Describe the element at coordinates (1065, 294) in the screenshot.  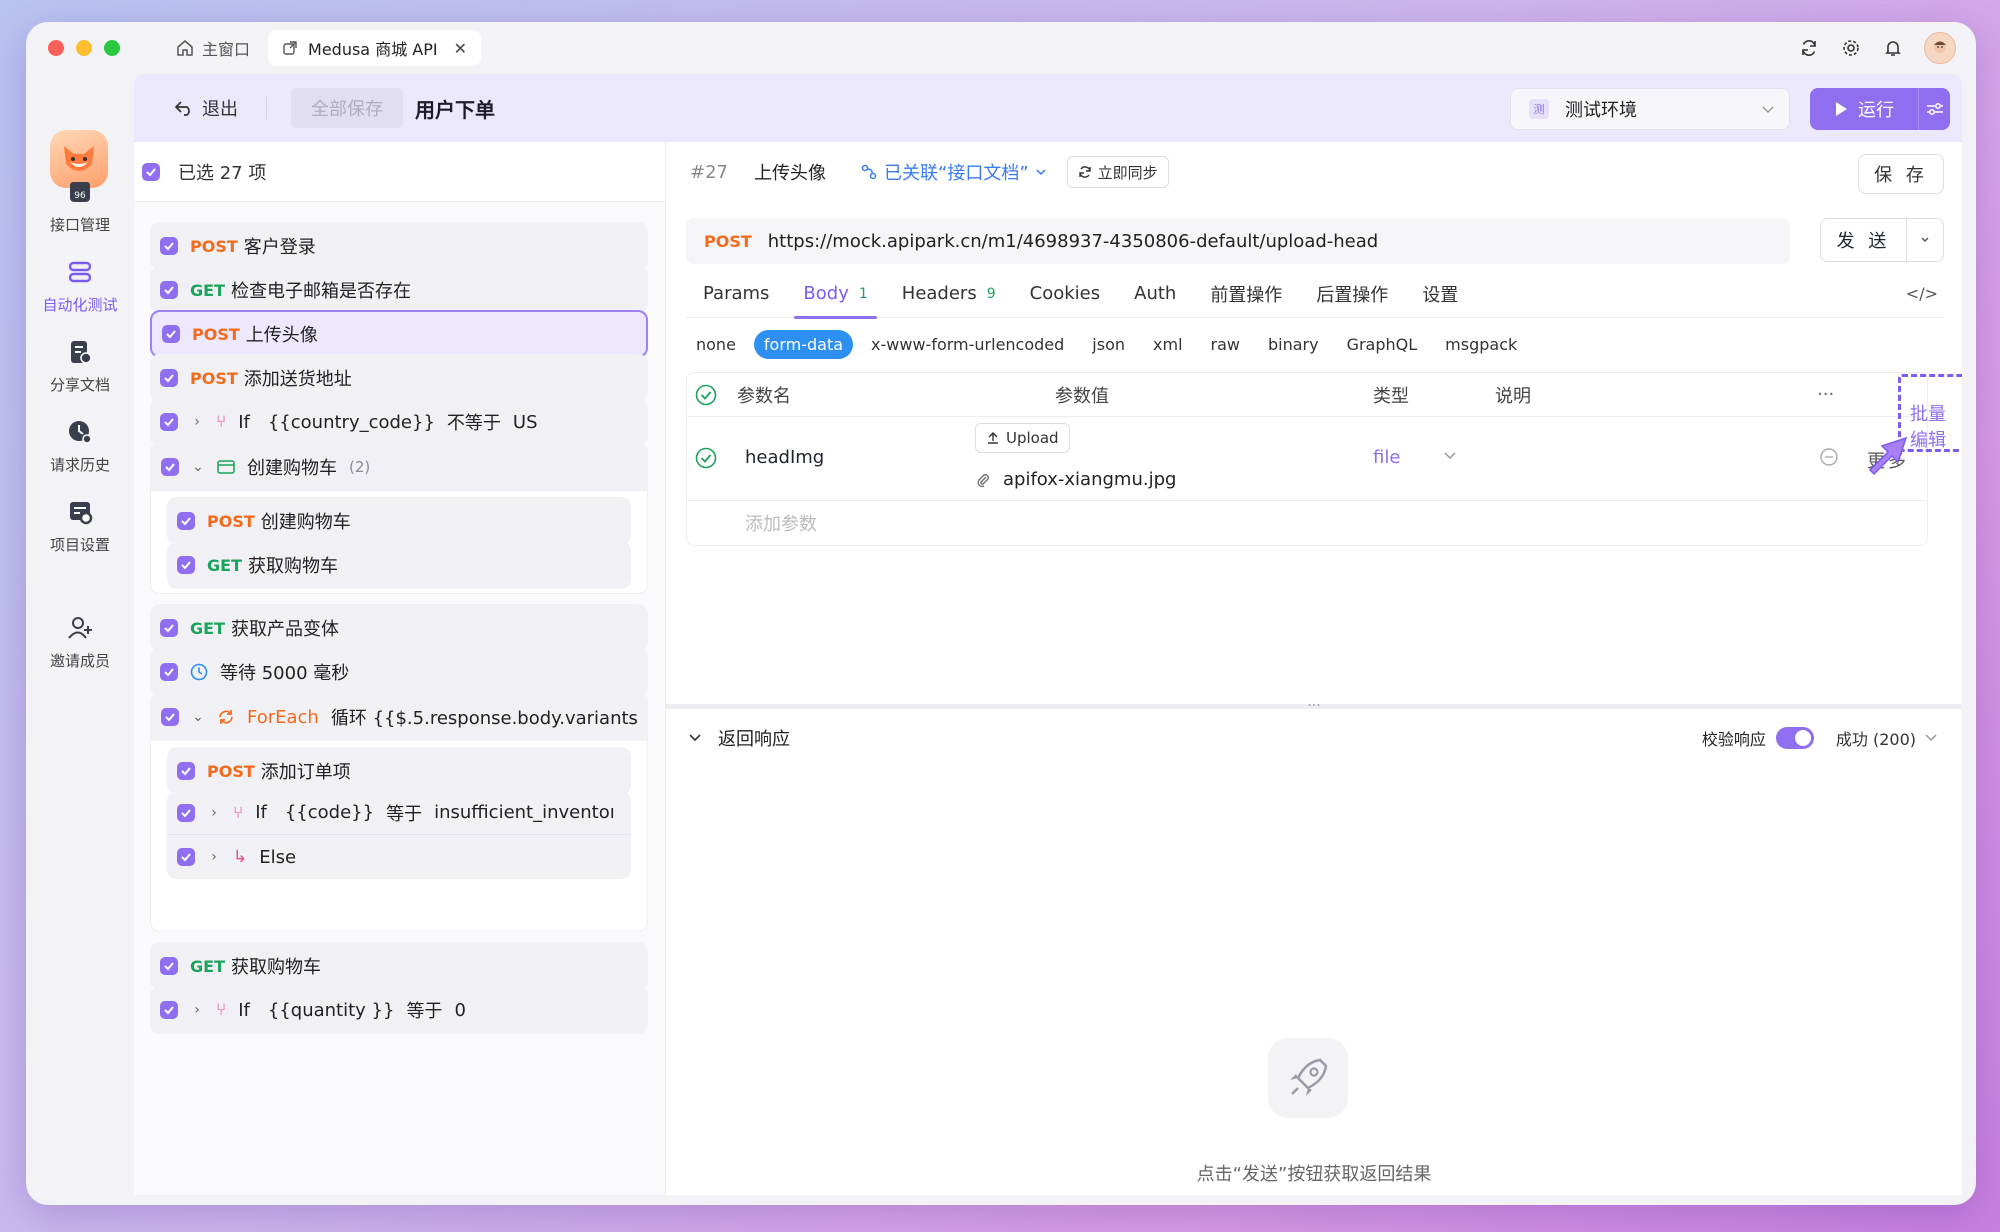
I see `tab-cookies: Cookies` at that location.